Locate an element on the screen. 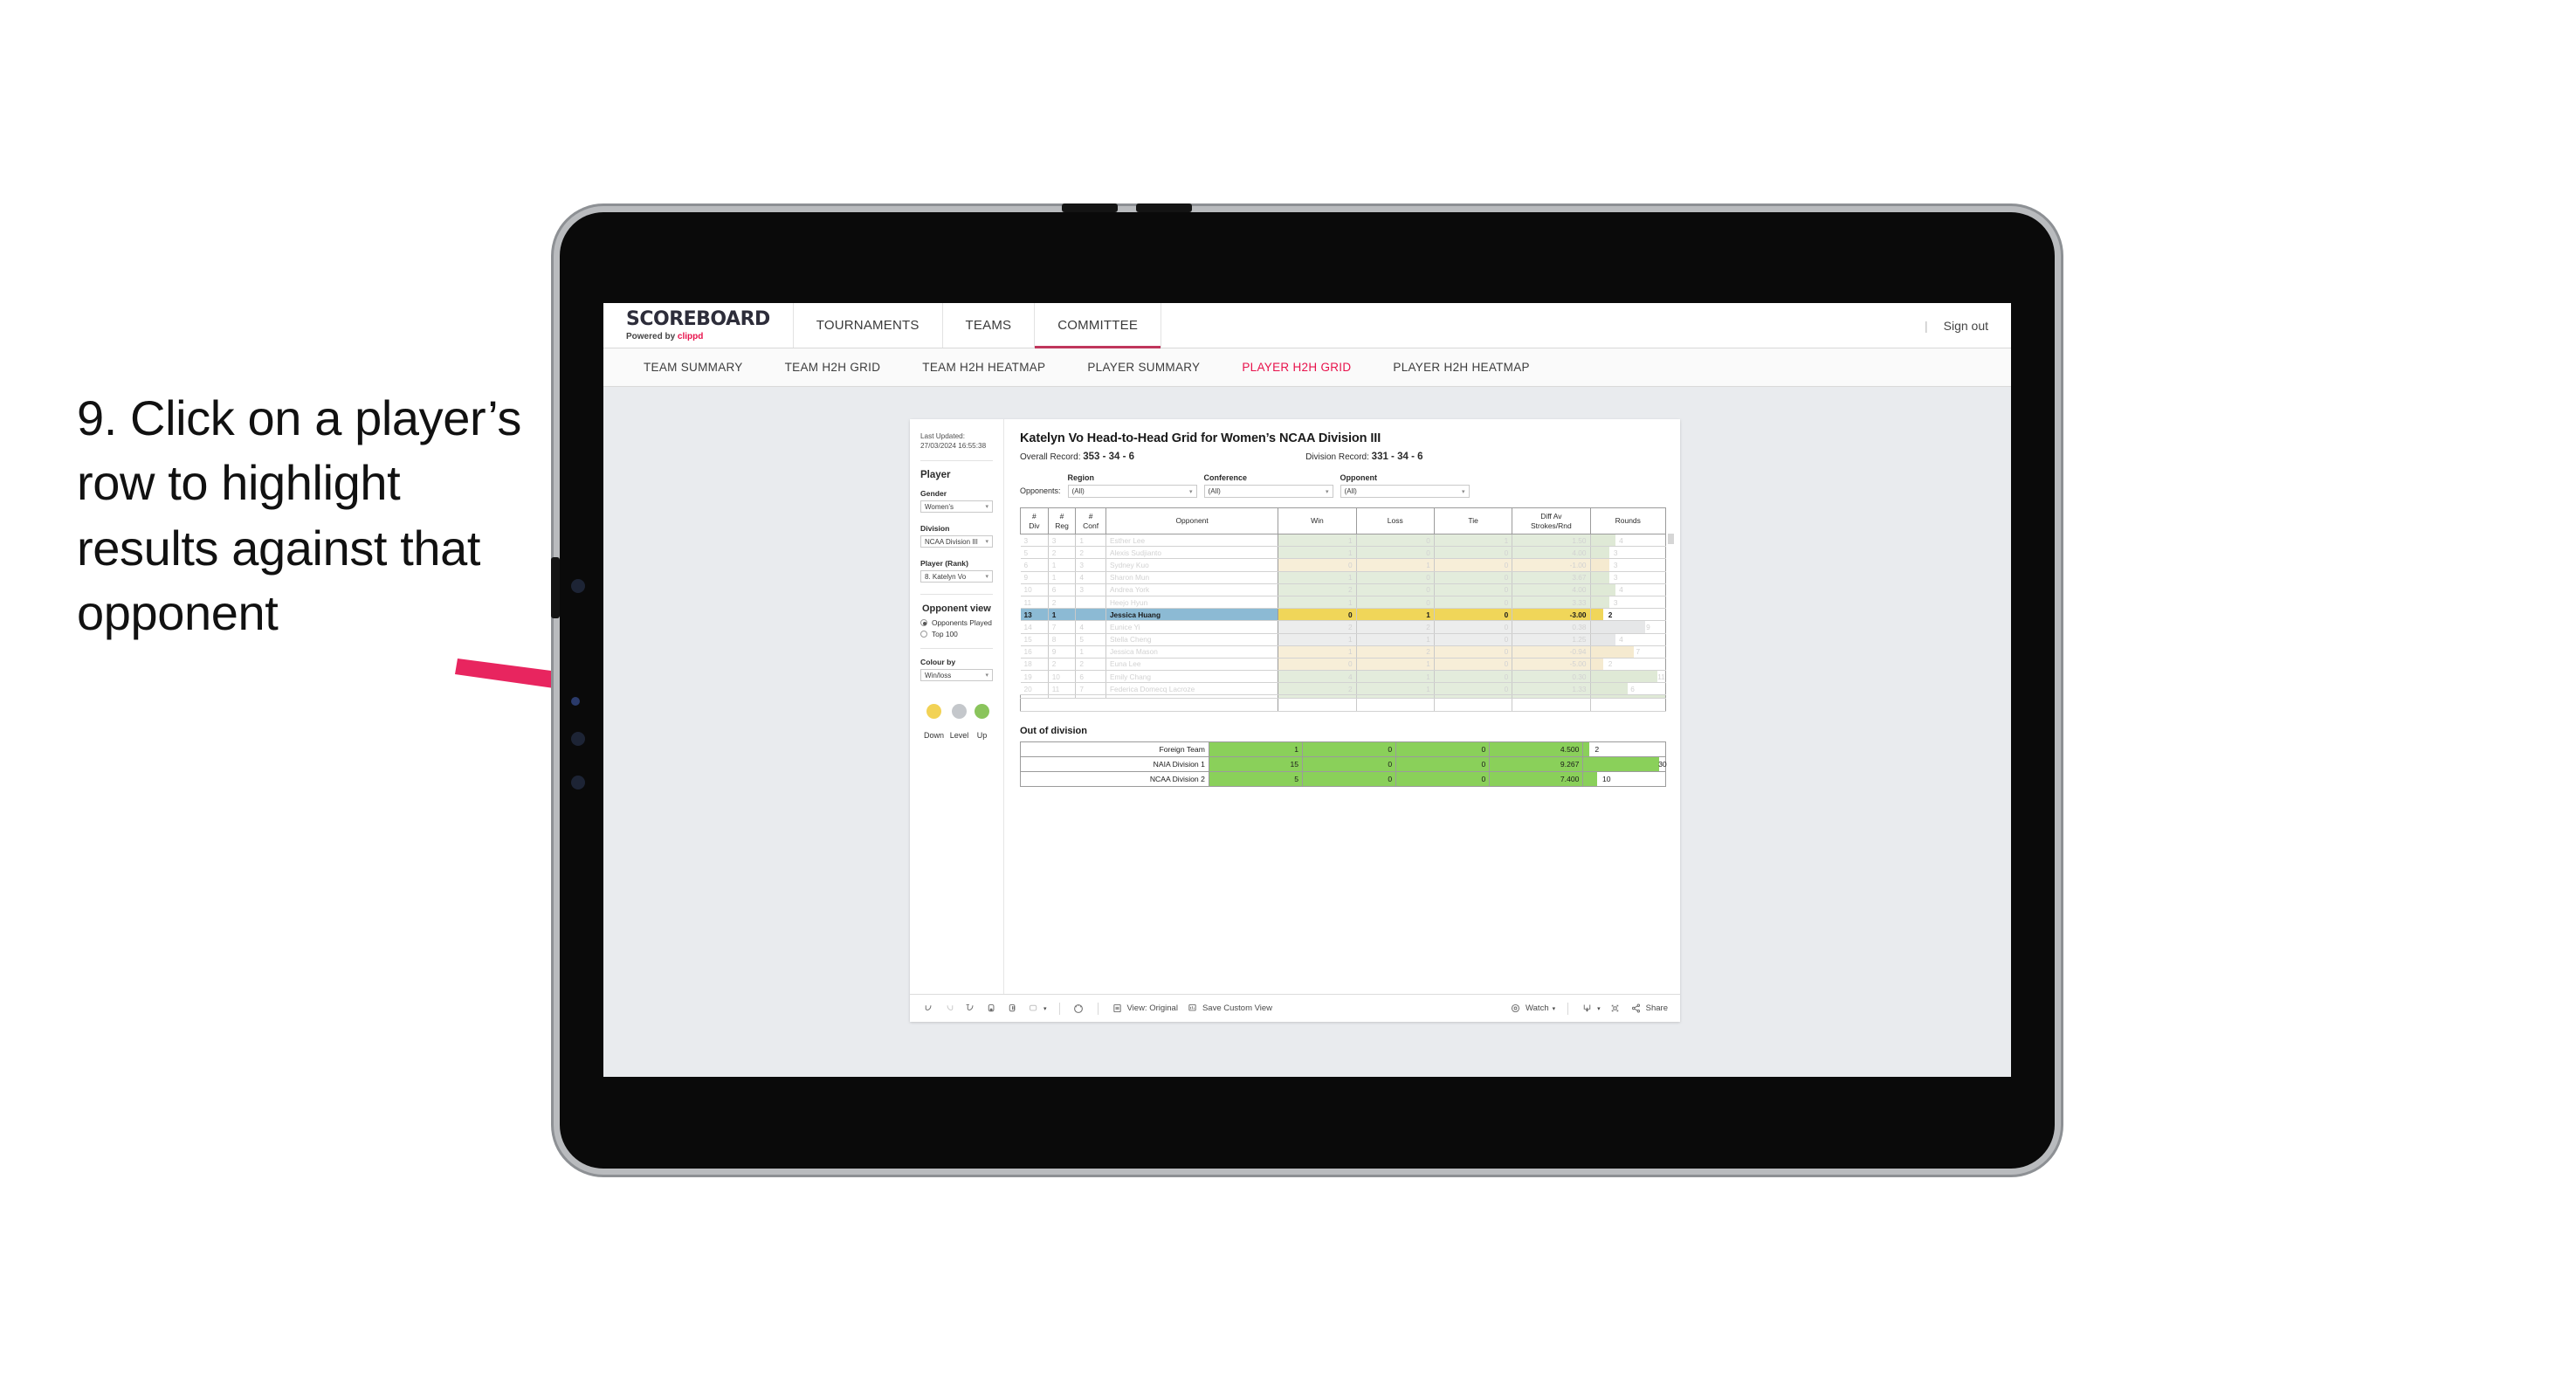 The height and width of the screenshot is (1386, 2576). cell-loss: 2 is located at coordinates (1395, 652).